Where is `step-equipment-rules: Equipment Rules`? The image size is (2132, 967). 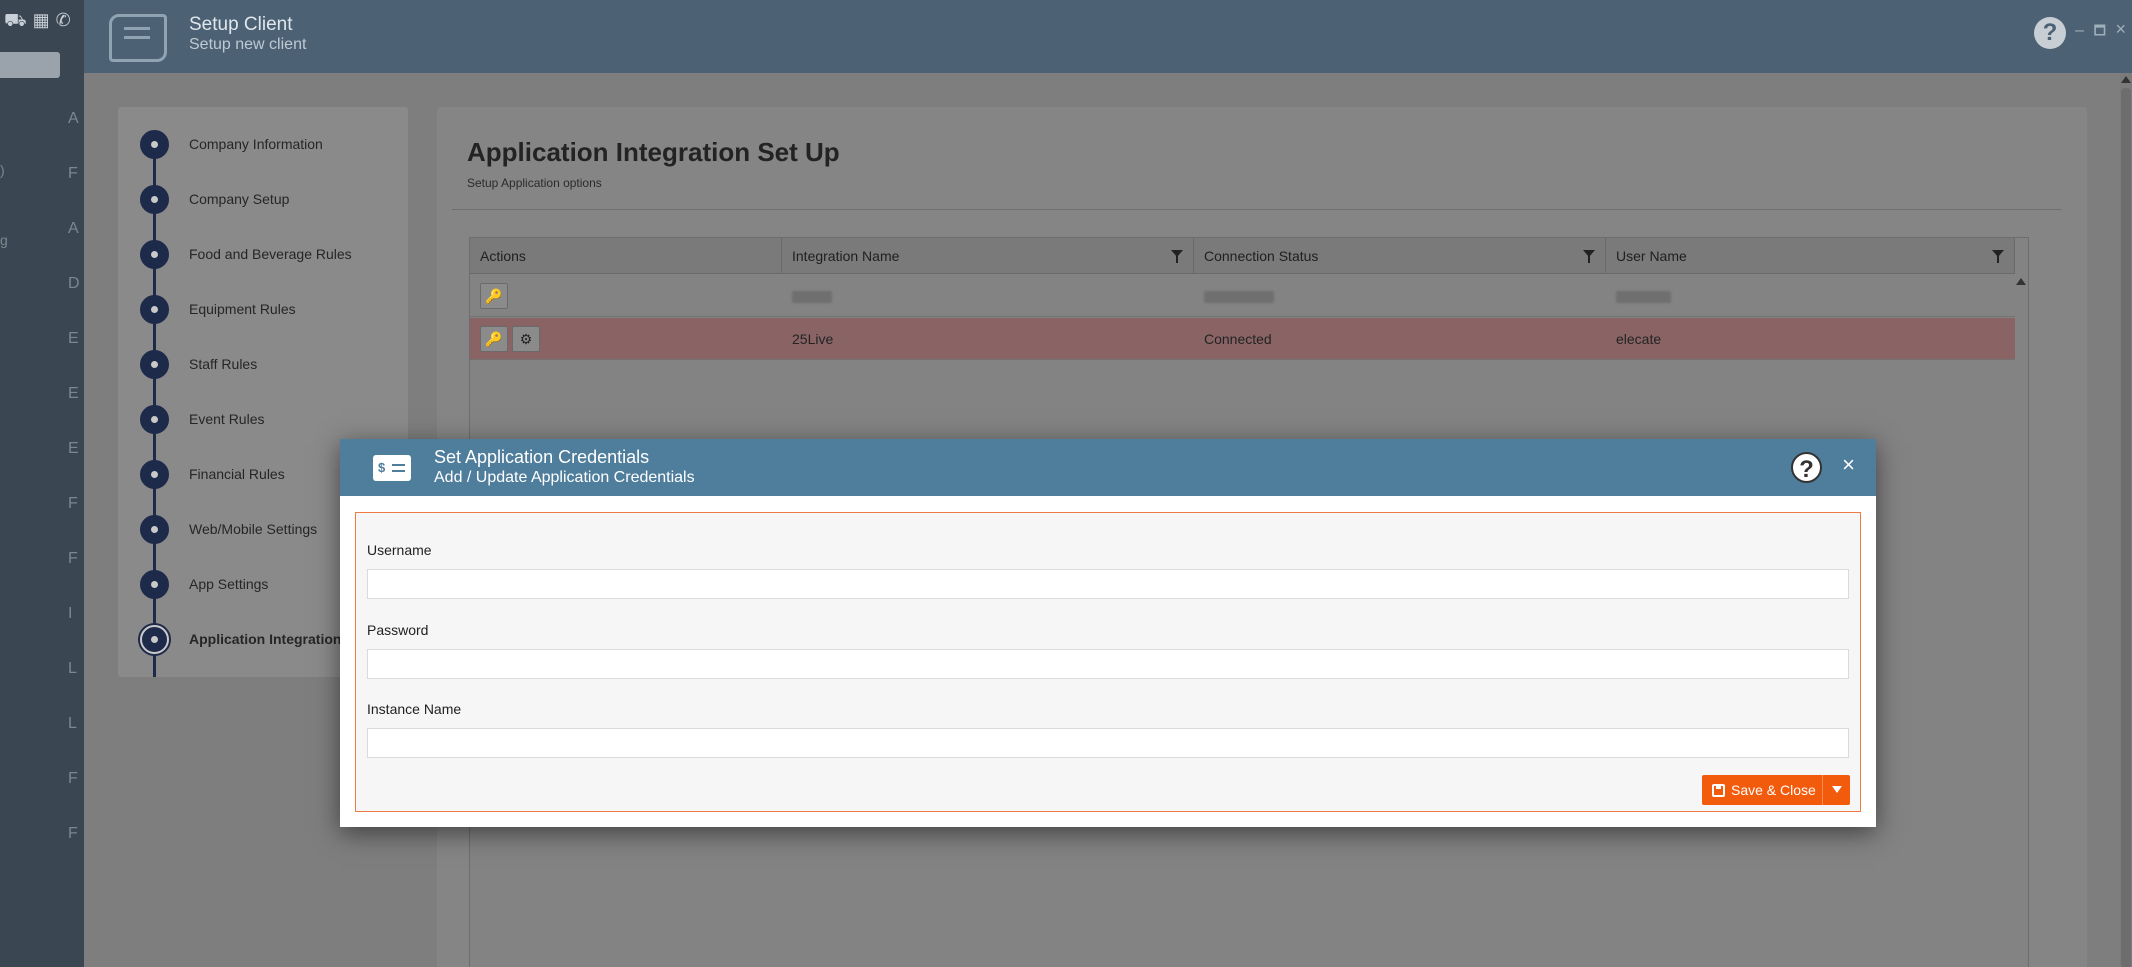
step-equipment-rules: Equipment Rules is located at coordinates (218, 309).